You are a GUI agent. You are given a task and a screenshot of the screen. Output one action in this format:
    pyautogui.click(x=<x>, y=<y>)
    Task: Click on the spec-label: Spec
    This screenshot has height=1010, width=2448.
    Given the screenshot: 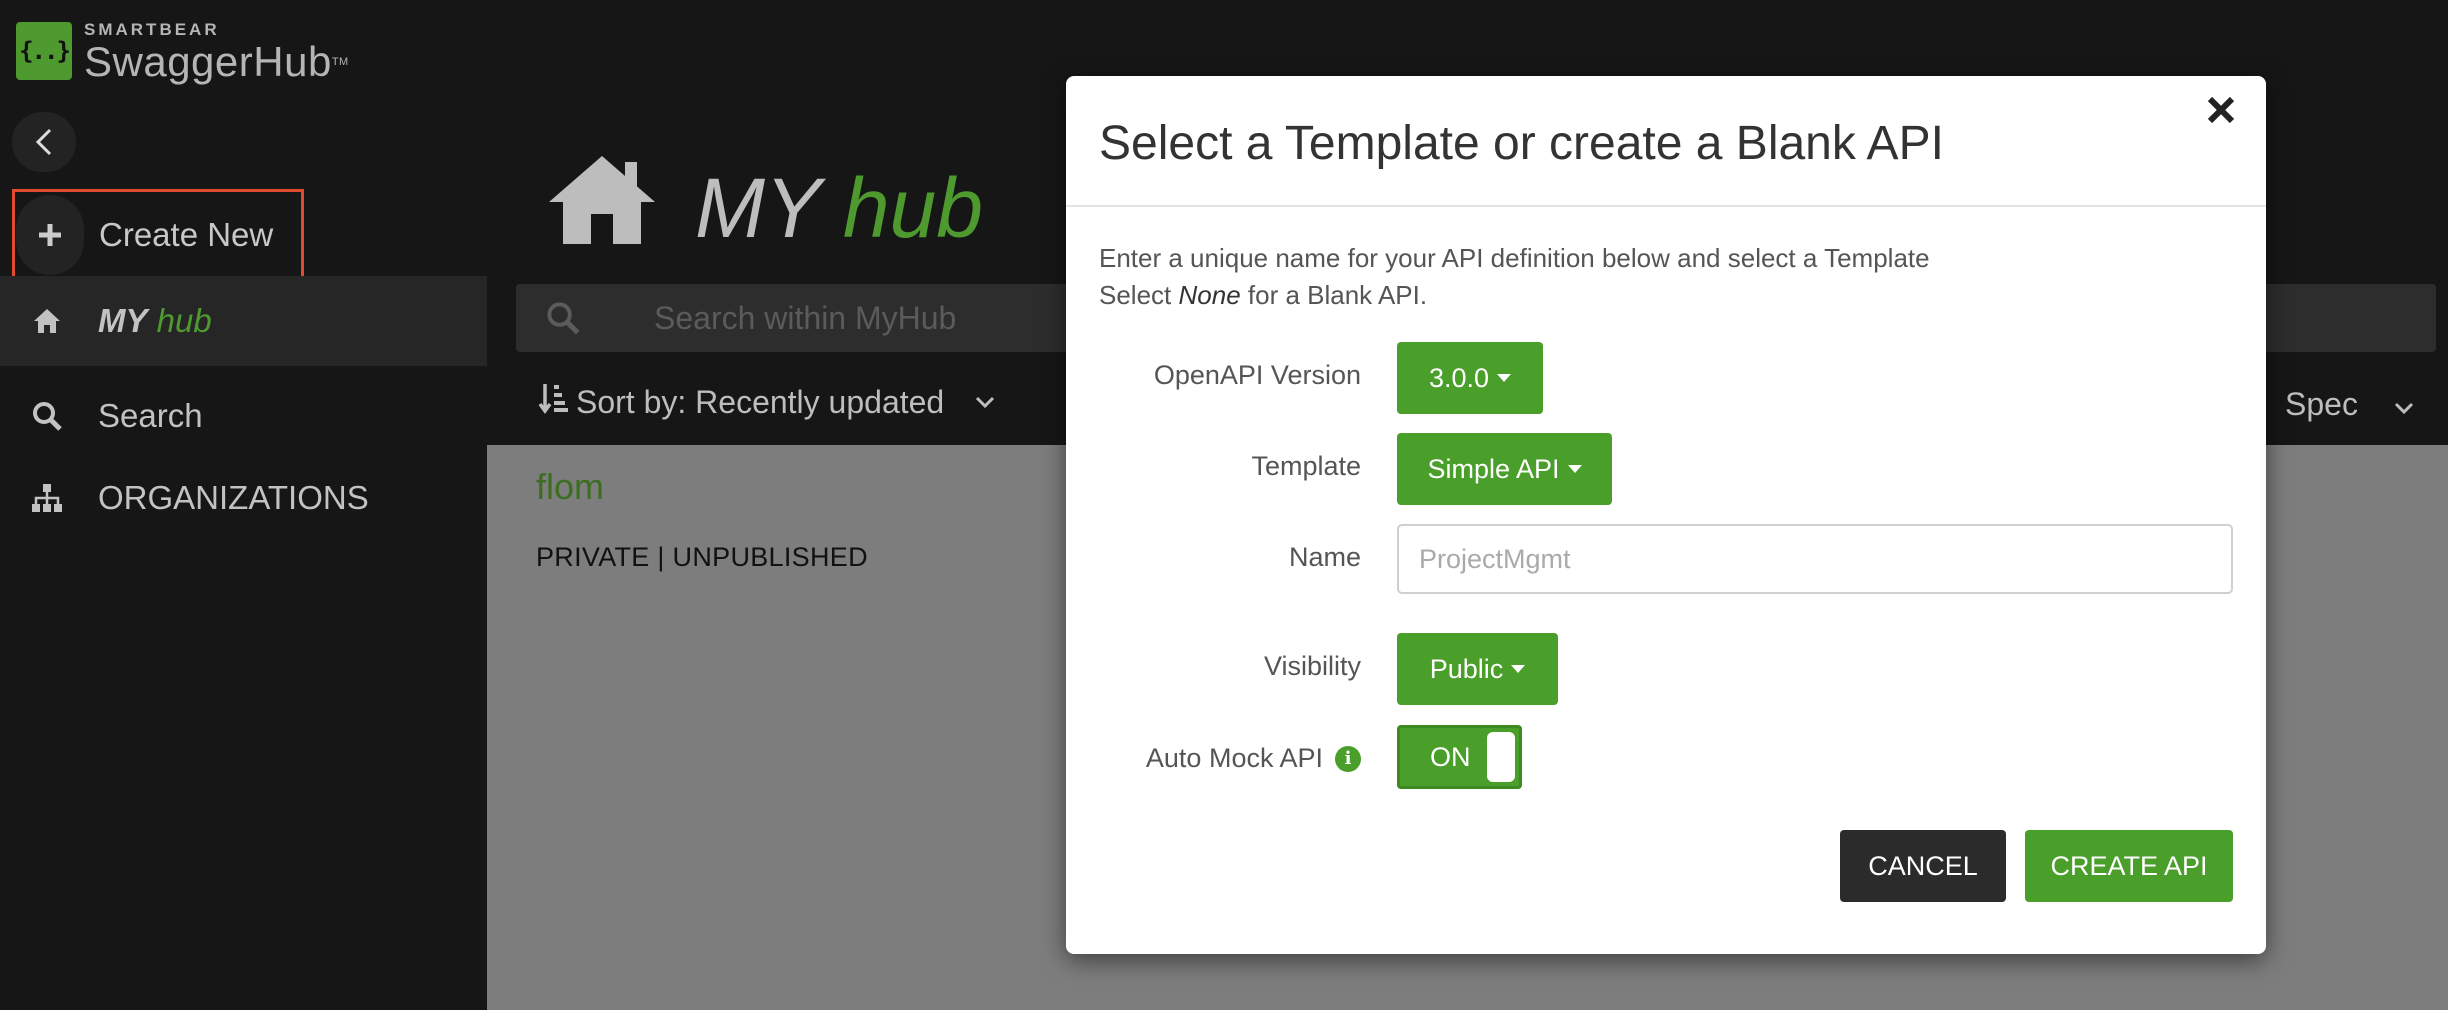 What is the action you would take?
    pyautogui.click(x=2321, y=404)
    